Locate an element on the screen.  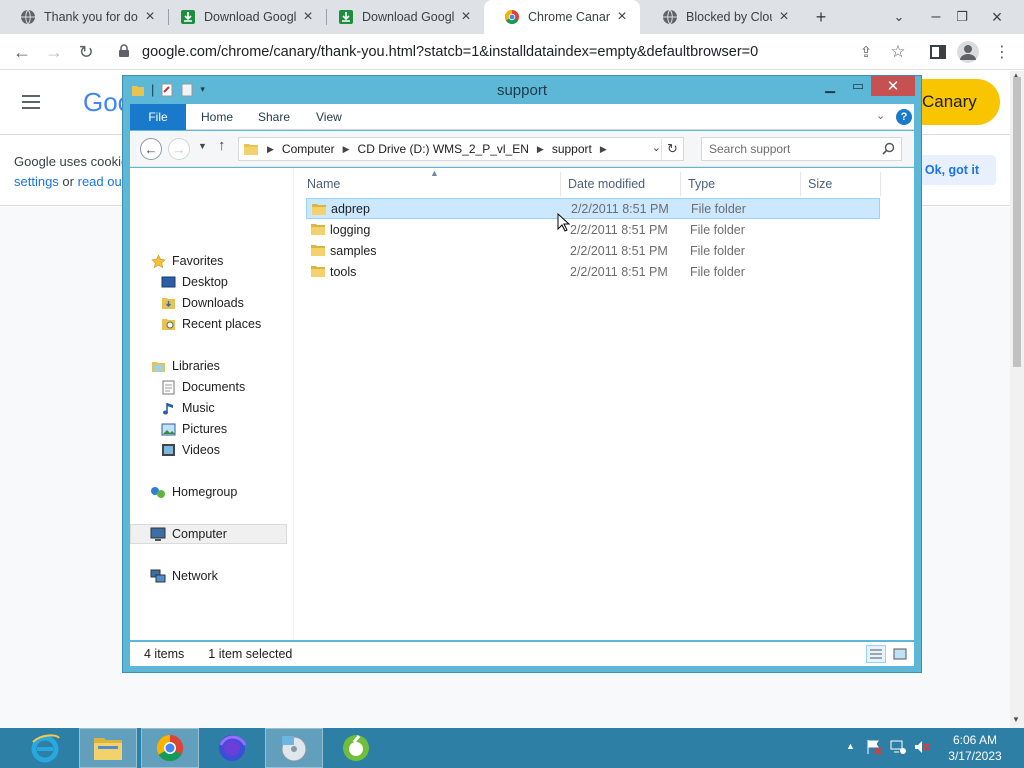
column-header-name: Name is located at coordinates (323, 184).